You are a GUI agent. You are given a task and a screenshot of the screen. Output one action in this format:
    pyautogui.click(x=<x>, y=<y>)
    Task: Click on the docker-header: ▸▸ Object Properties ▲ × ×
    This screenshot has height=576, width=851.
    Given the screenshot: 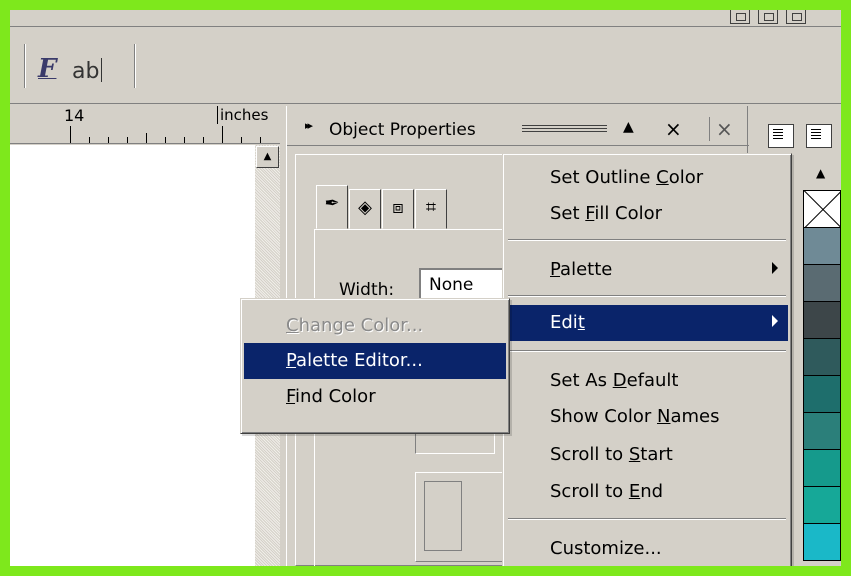 What is the action you would take?
    pyautogui.click(x=518, y=126)
    